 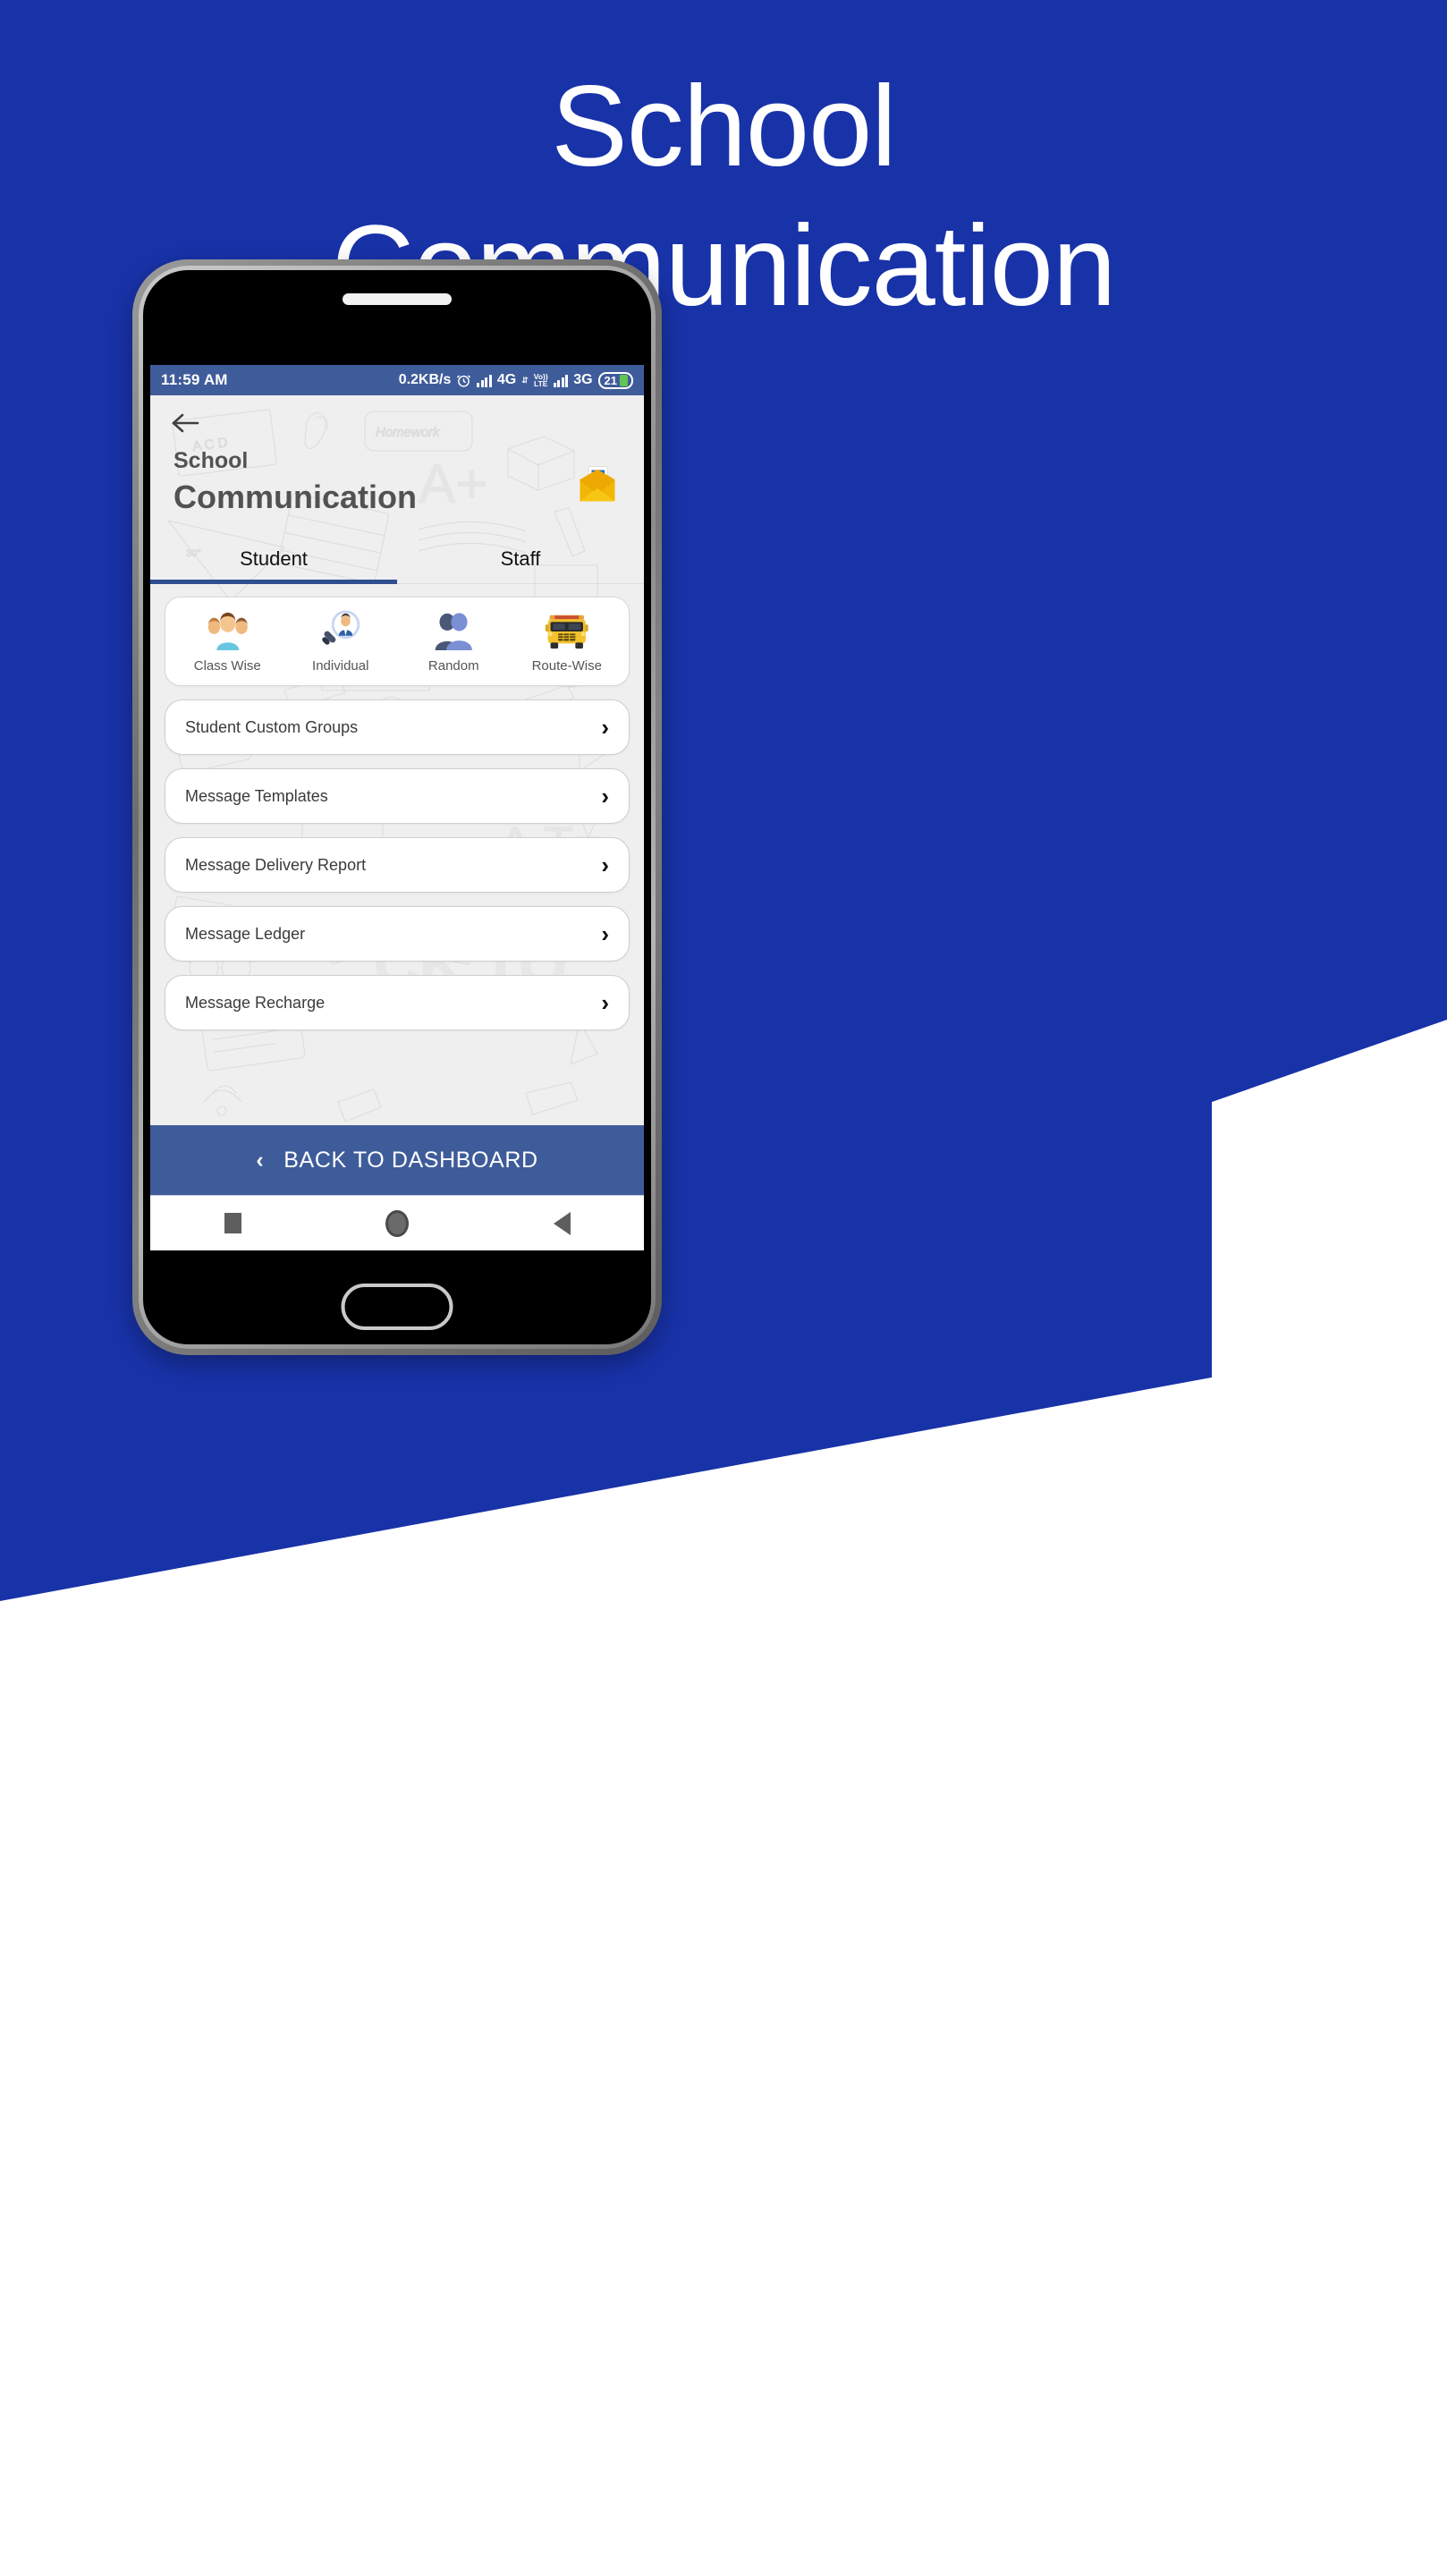 What do you see at coordinates (525, 380) in the screenshot?
I see `data-transfer-icon: ⇵` at bounding box center [525, 380].